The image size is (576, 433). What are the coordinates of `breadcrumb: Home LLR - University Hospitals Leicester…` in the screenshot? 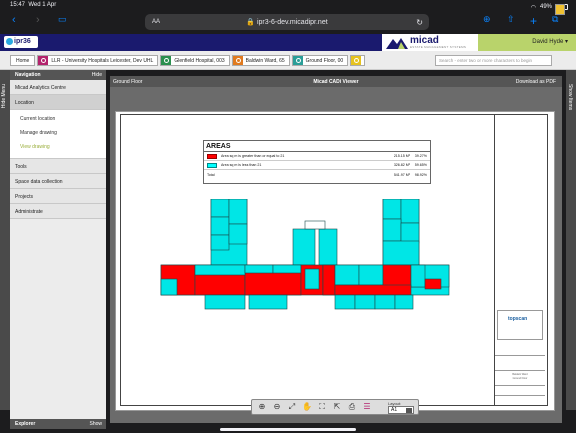 It's located at (188, 60).